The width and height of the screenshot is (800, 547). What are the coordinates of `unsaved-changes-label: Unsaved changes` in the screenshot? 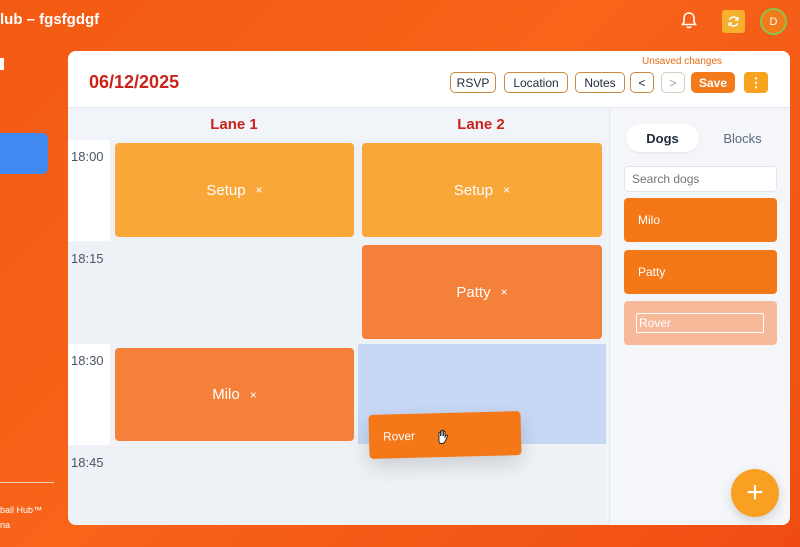 It's located at (682, 61).